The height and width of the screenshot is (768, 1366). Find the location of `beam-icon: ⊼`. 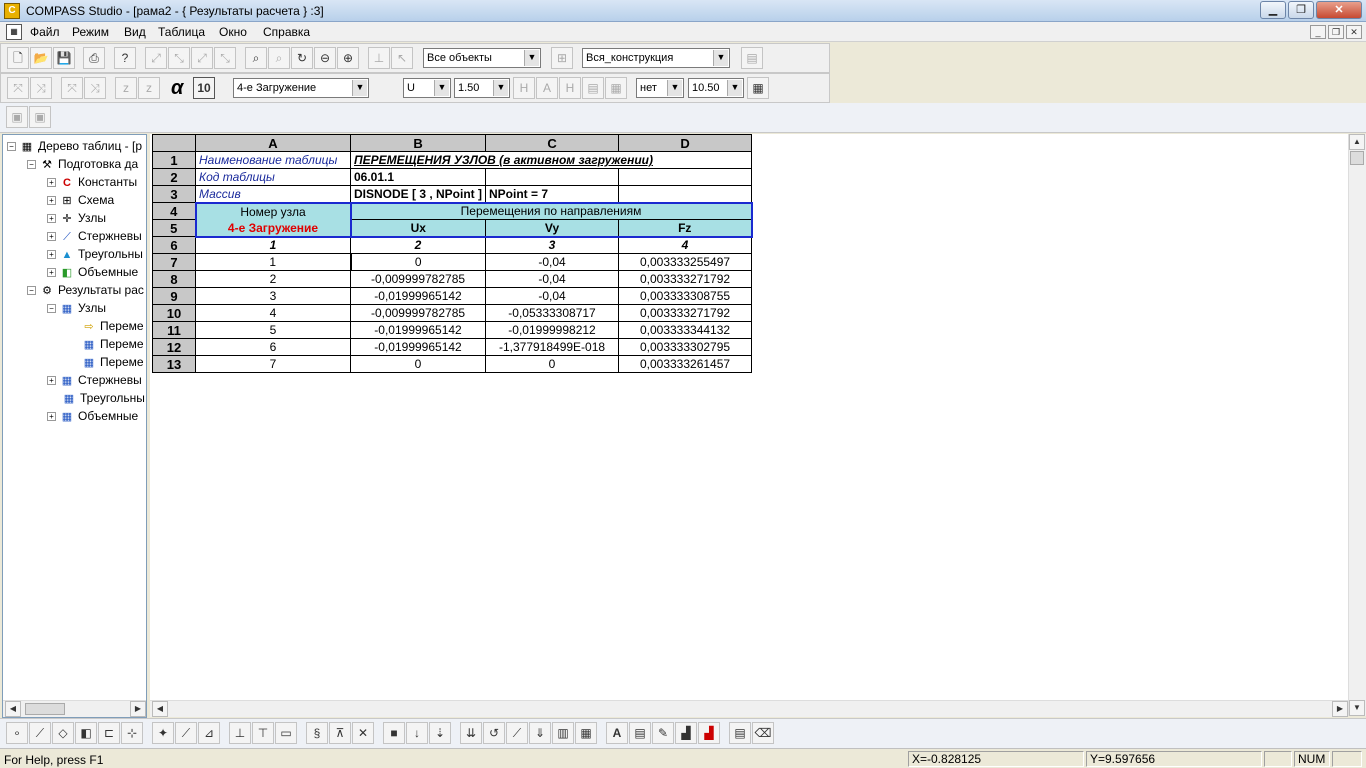

beam-icon: ⊼ is located at coordinates (340, 733).